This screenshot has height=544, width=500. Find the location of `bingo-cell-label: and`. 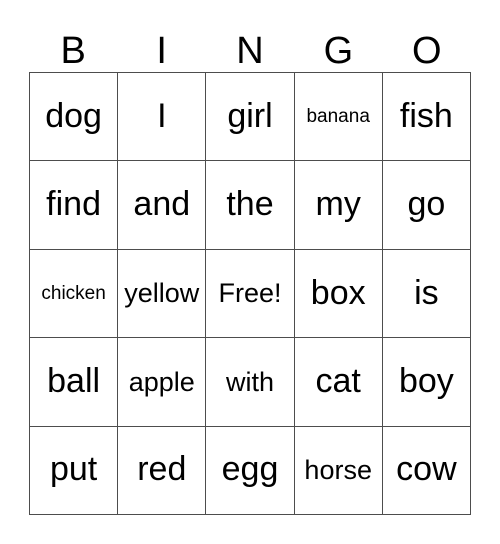

bingo-cell-label: and is located at coordinates (162, 204).